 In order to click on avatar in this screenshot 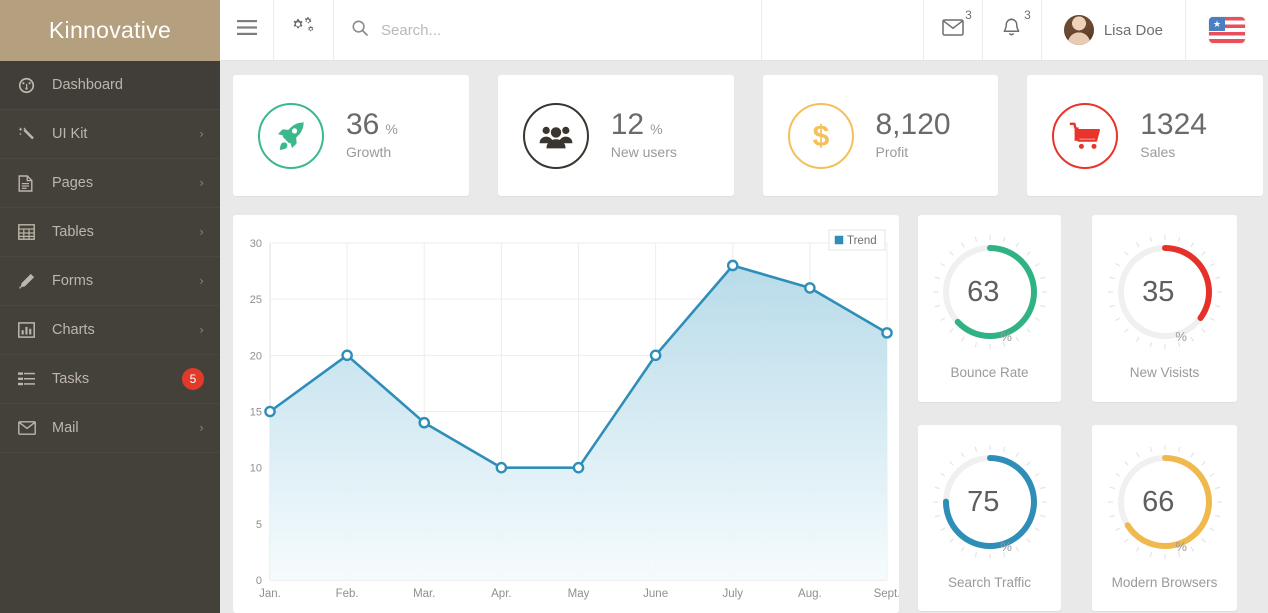, I will do `click(1078, 30)`.